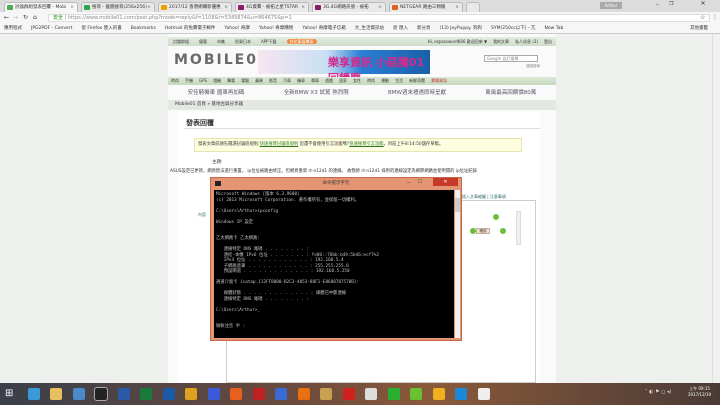  I want to click on maximize-button: ❐, so click(671, 4).